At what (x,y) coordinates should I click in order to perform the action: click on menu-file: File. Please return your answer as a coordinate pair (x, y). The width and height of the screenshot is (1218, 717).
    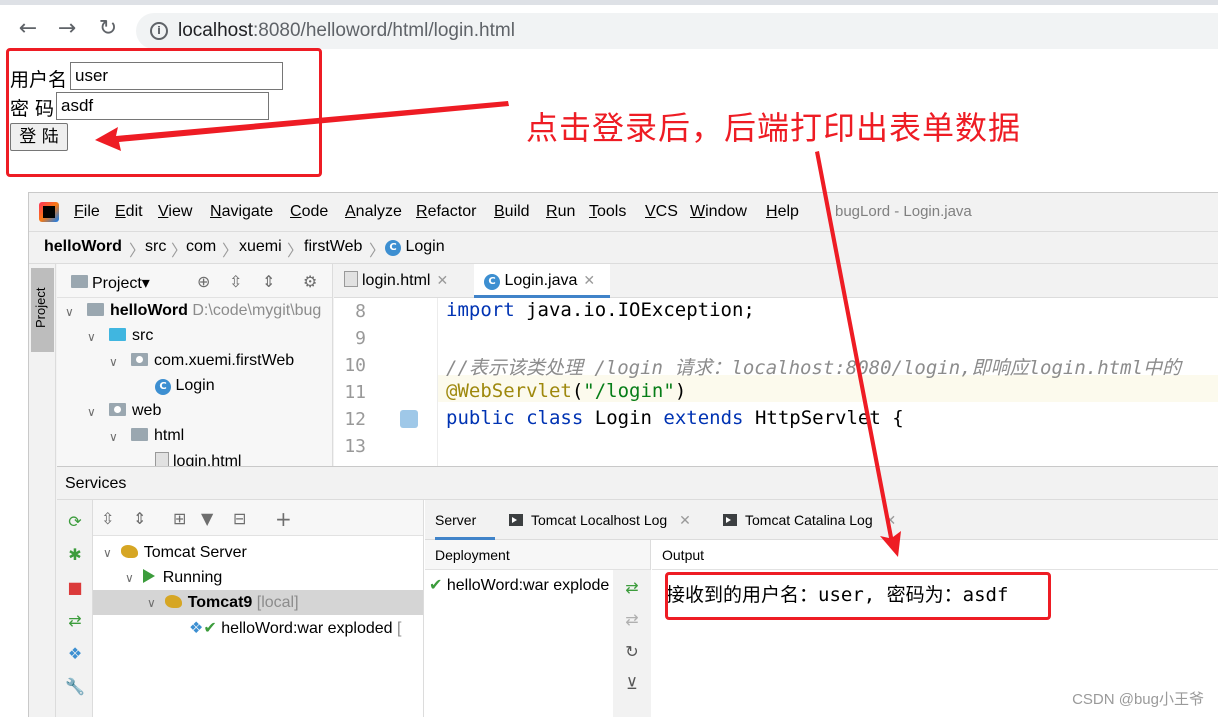
    Looking at the image, I should click on (87, 212).